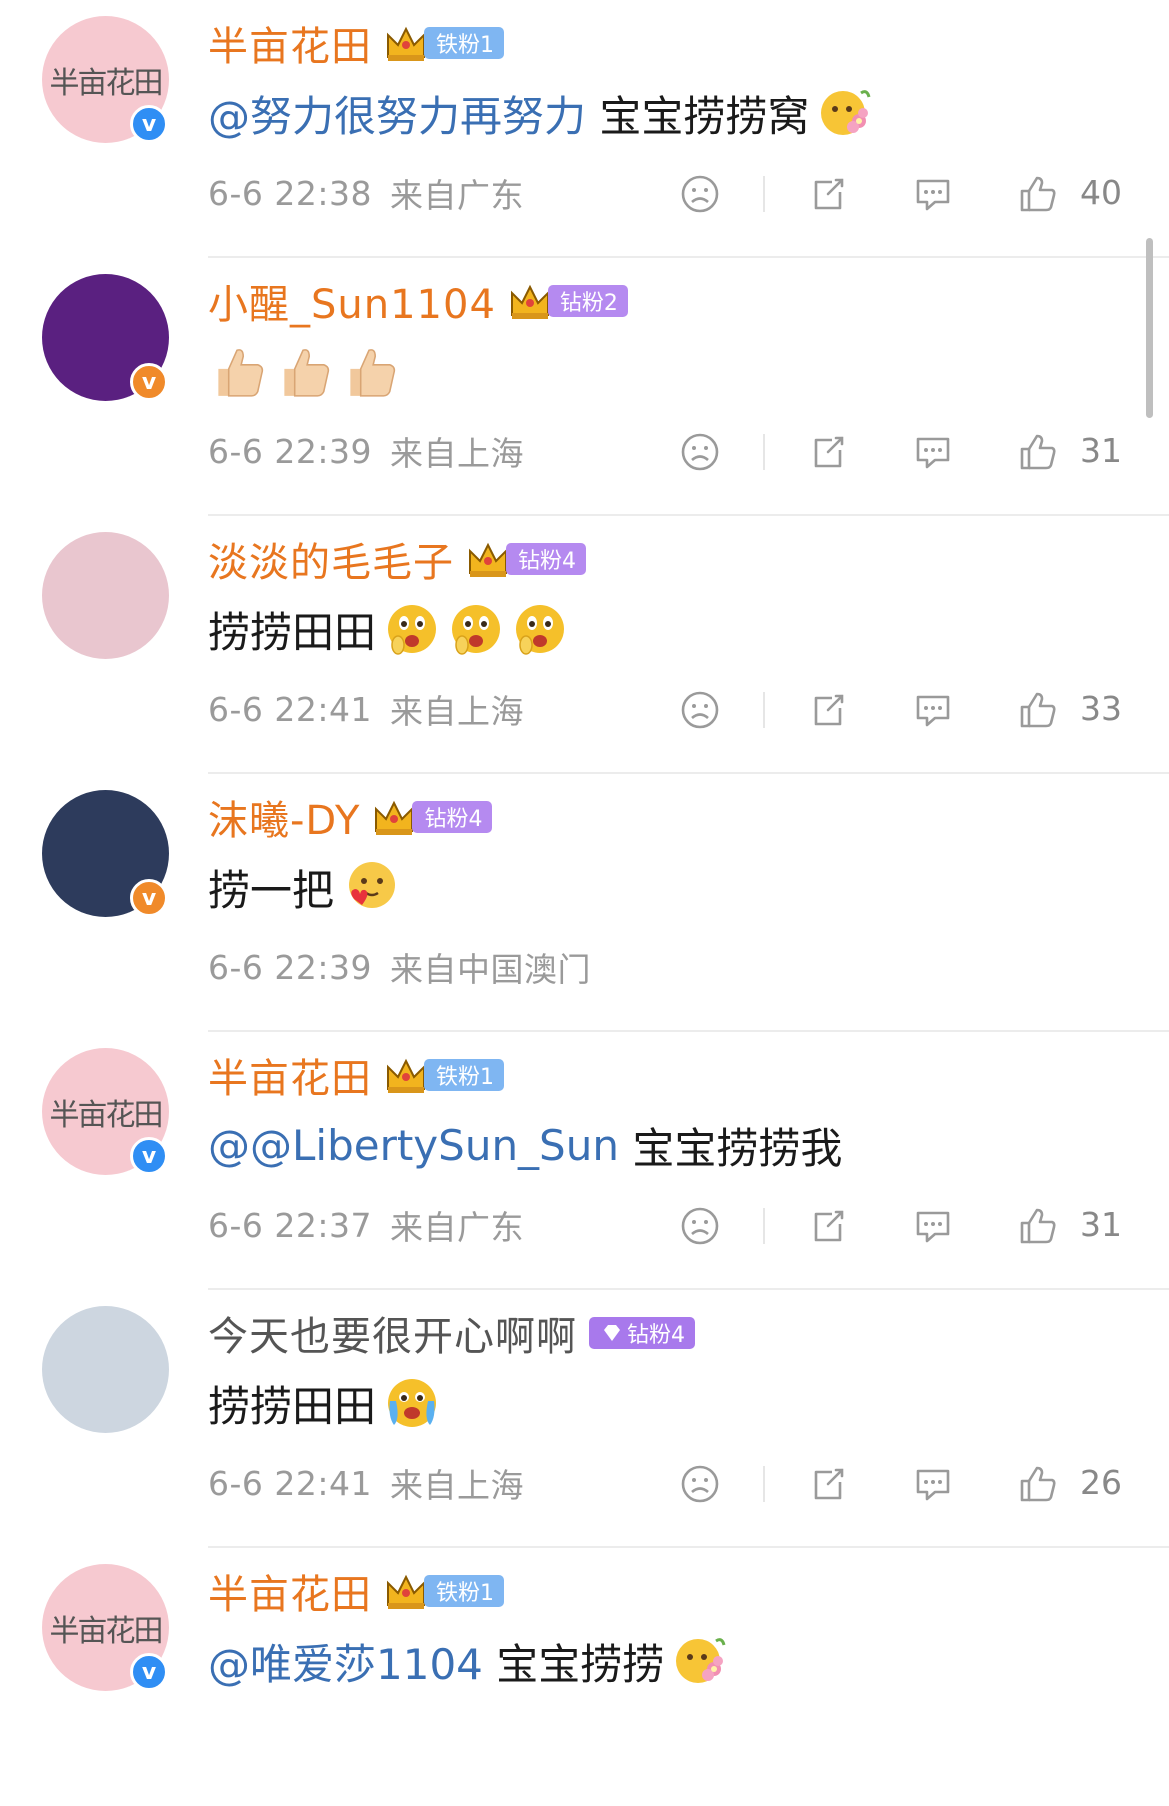 Image resolution: width=1169 pixels, height=1806 pixels. What do you see at coordinates (397, 113) in the screenshot?
I see `mention-link: @努力很努力再努力` at bounding box center [397, 113].